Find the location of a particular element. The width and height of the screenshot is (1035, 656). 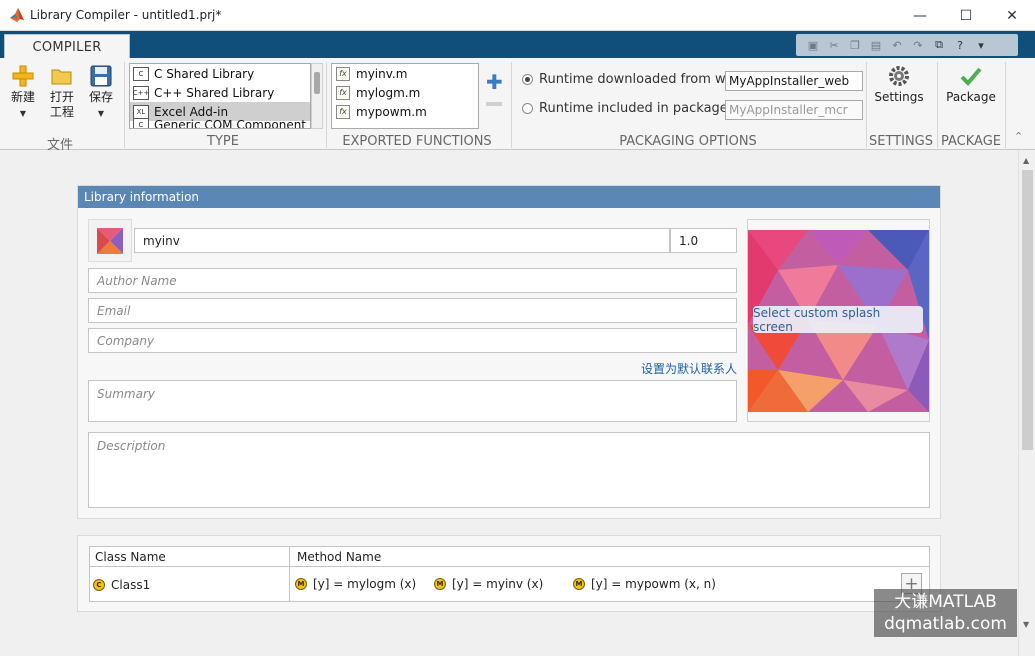

close-button: ✕ is located at coordinates (1012, 15).